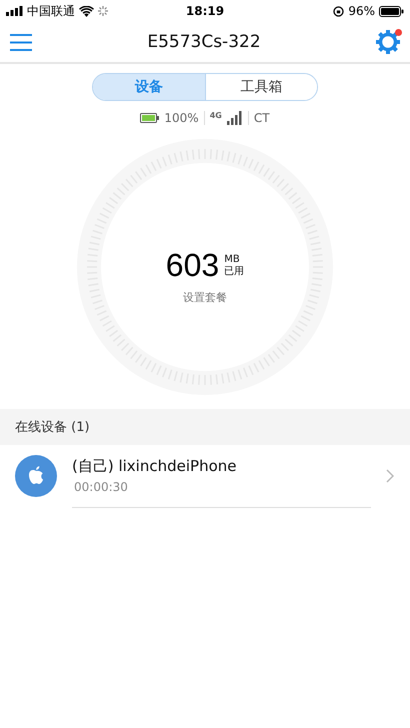  What do you see at coordinates (338, 11) in the screenshot?
I see `rotation-lock-icon` at bounding box center [338, 11].